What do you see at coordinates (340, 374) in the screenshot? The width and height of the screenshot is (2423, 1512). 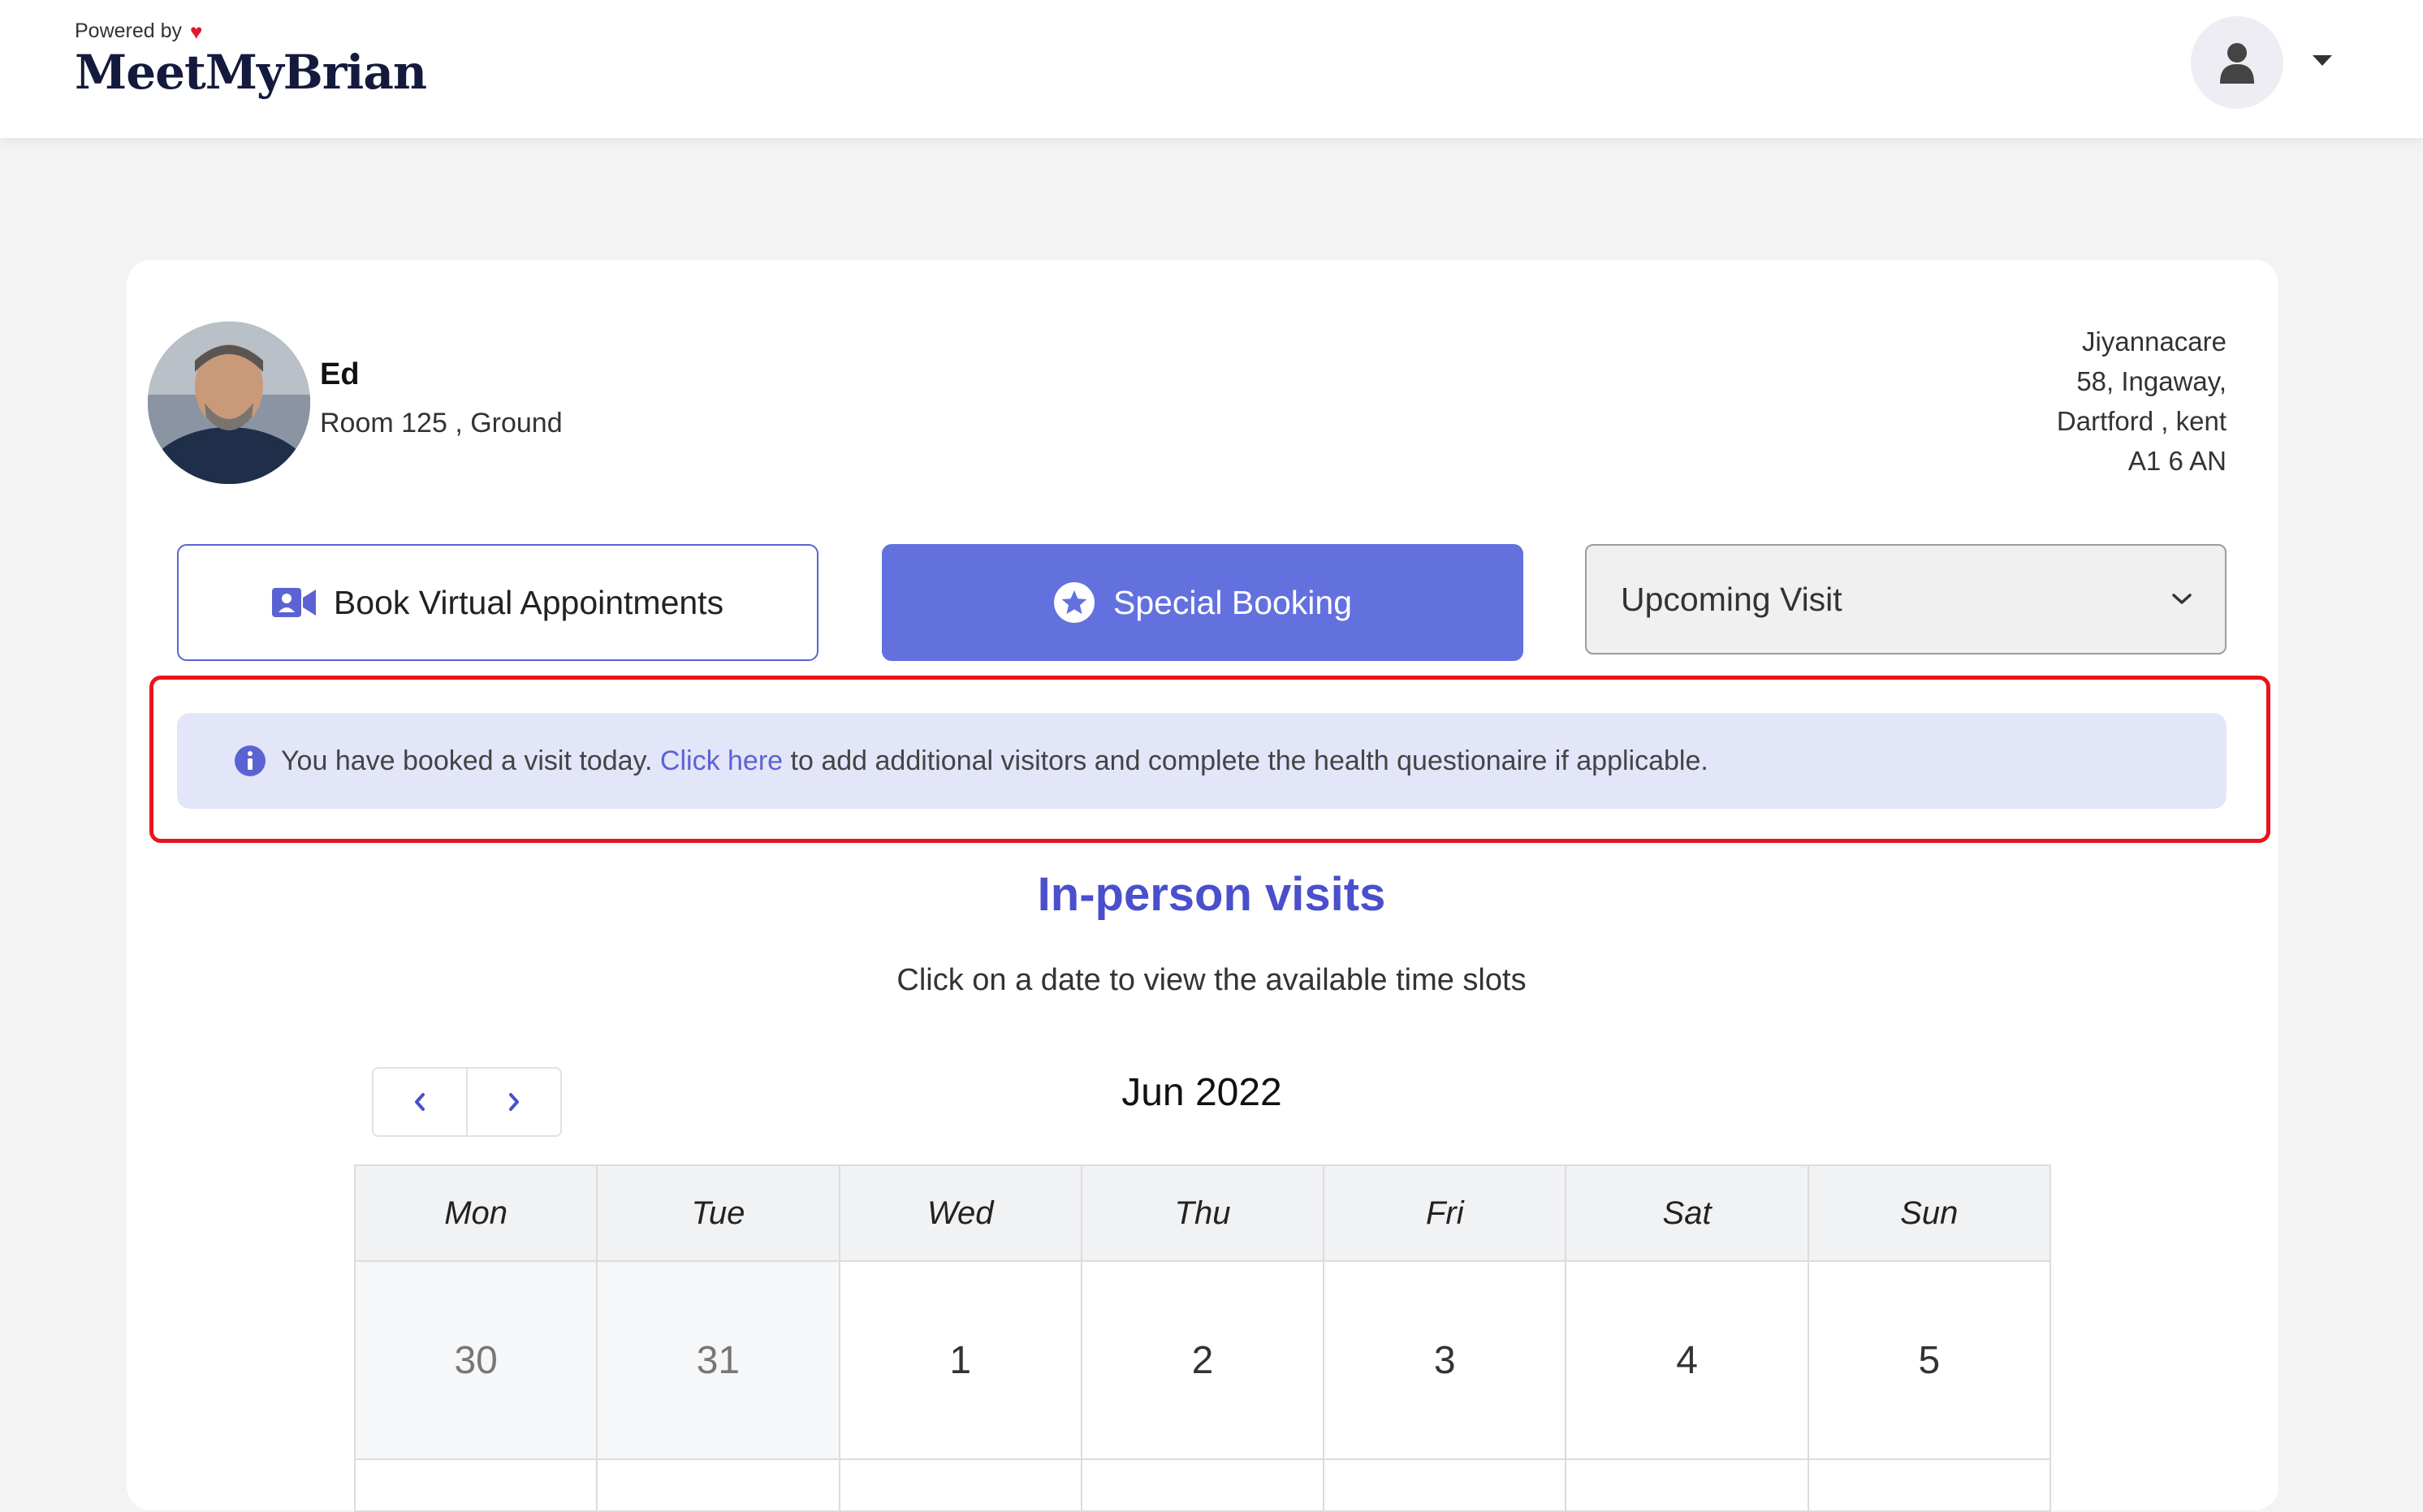 I see `resident-name: Ed` at bounding box center [340, 374].